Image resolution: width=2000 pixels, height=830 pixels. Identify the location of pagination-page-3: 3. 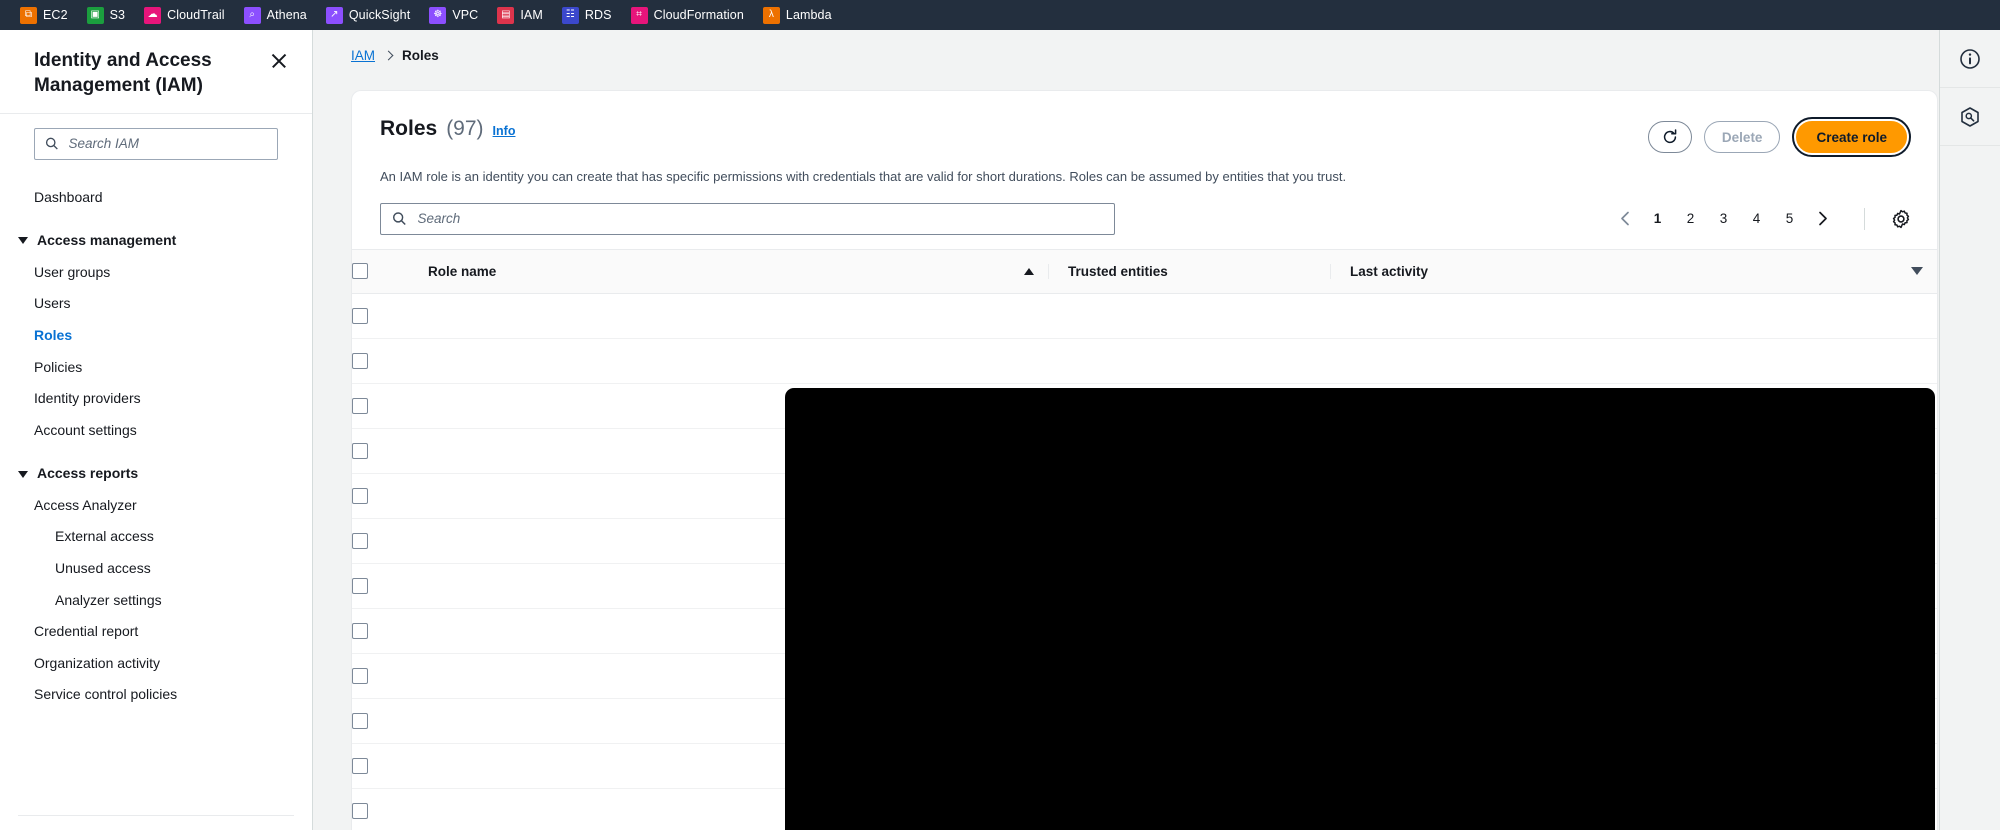
(1723, 218).